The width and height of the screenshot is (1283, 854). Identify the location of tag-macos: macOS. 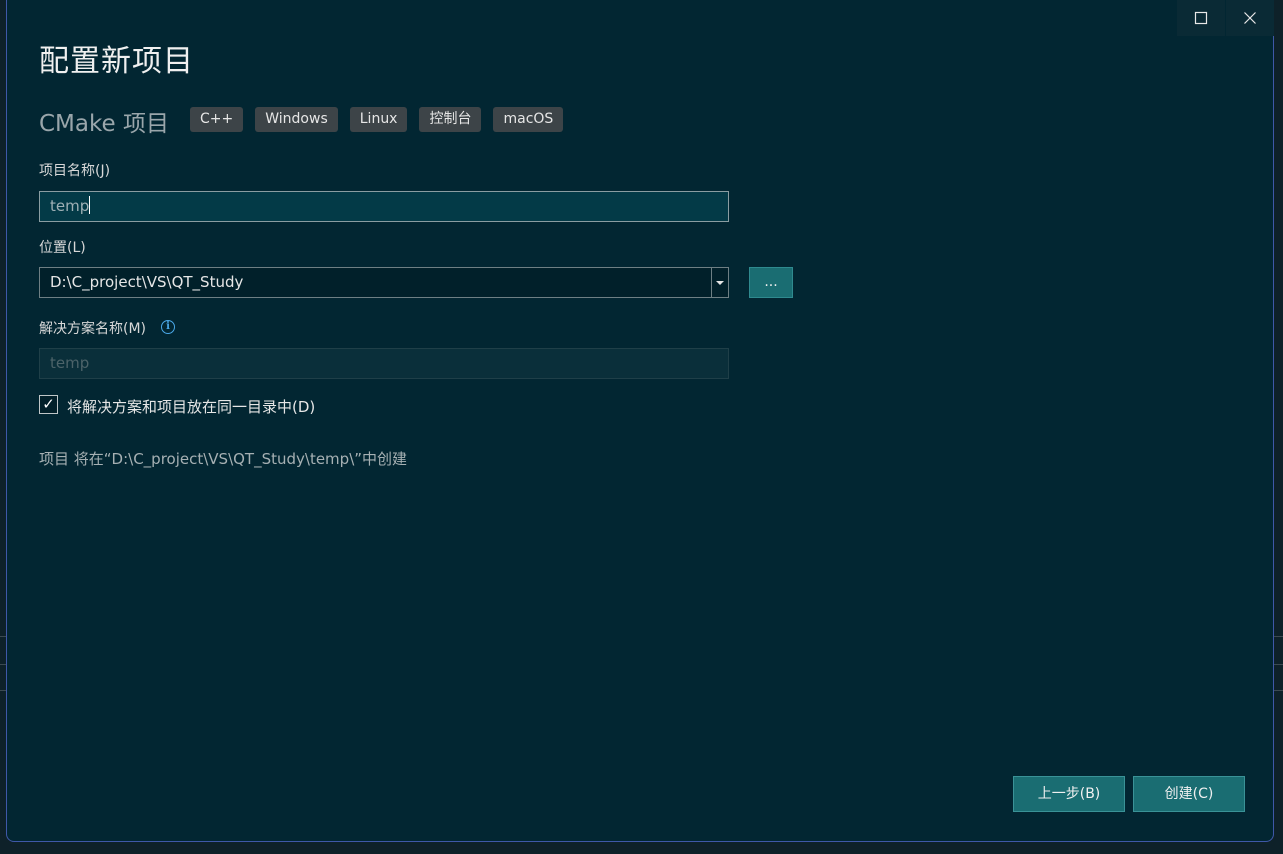
(528, 119).